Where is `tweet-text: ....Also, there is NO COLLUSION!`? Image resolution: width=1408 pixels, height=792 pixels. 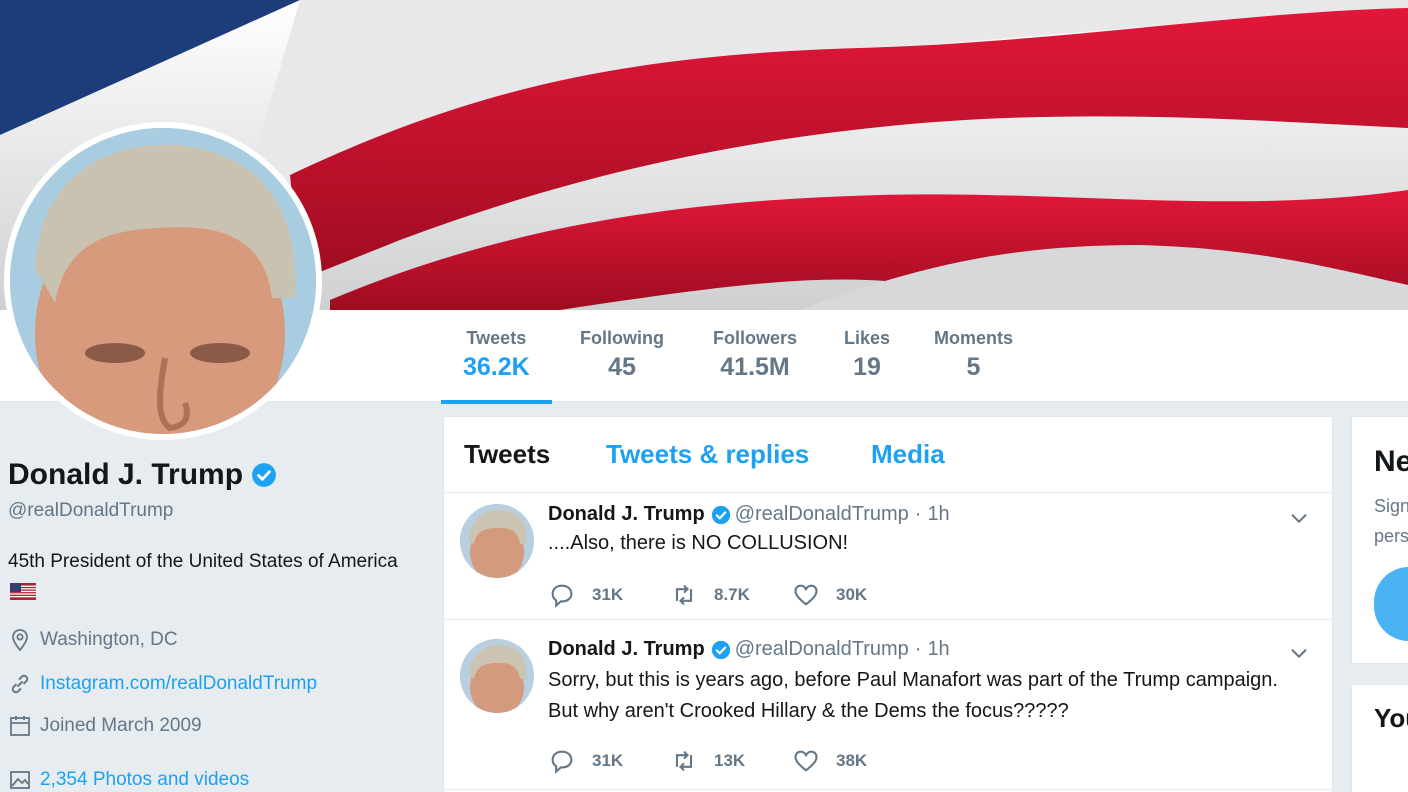
tweet-text: ....Also, there is NO COLLUSION! is located at coordinates (698, 543).